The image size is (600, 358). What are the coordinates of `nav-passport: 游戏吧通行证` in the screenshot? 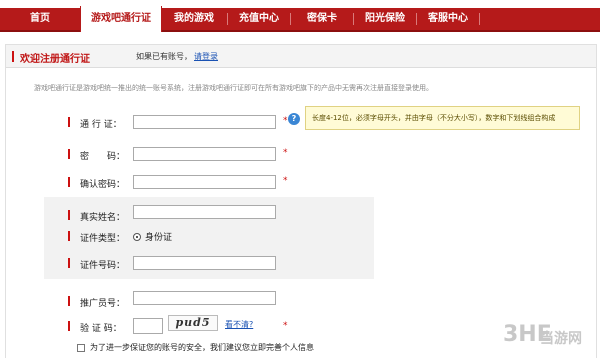 It's located at (121, 19).